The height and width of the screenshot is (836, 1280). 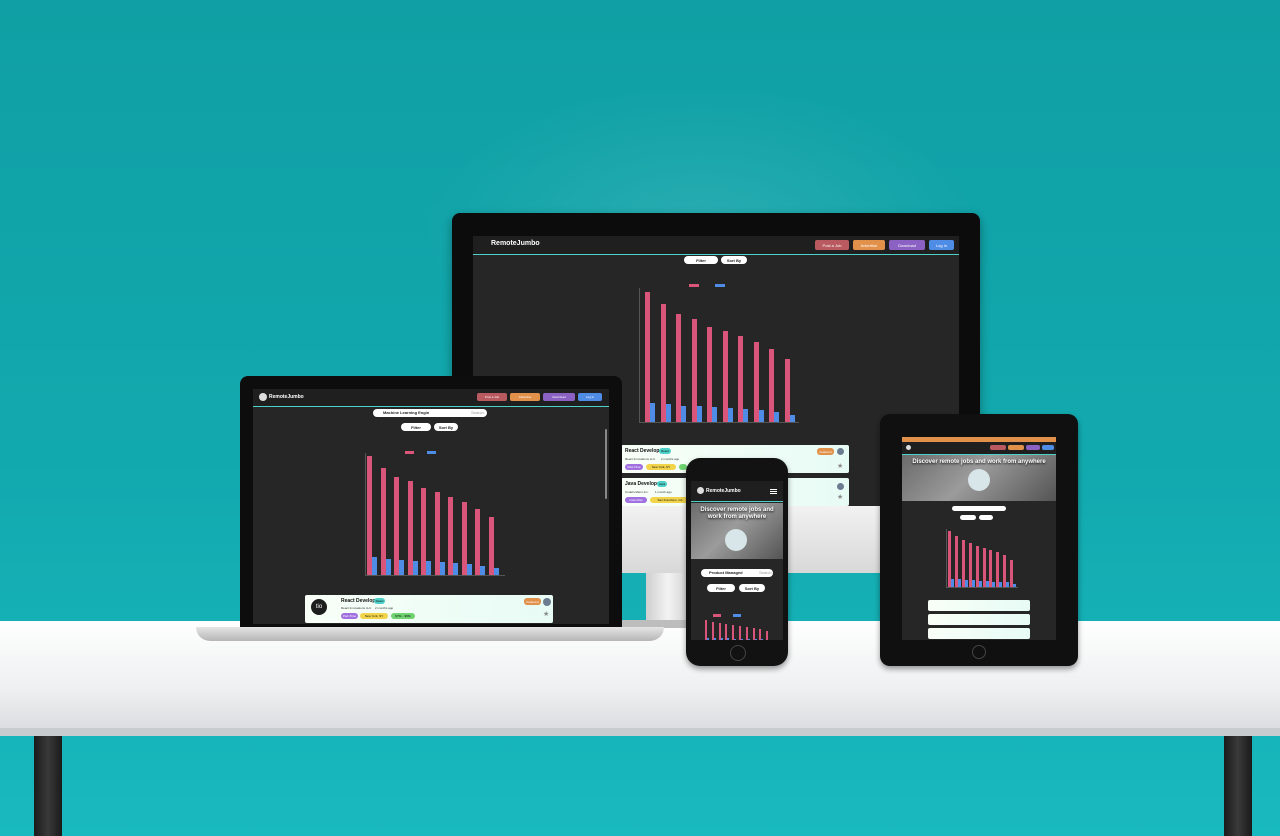 What do you see at coordinates (986, 517) in the screenshot?
I see `sort-by-button` at bounding box center [986, 517].